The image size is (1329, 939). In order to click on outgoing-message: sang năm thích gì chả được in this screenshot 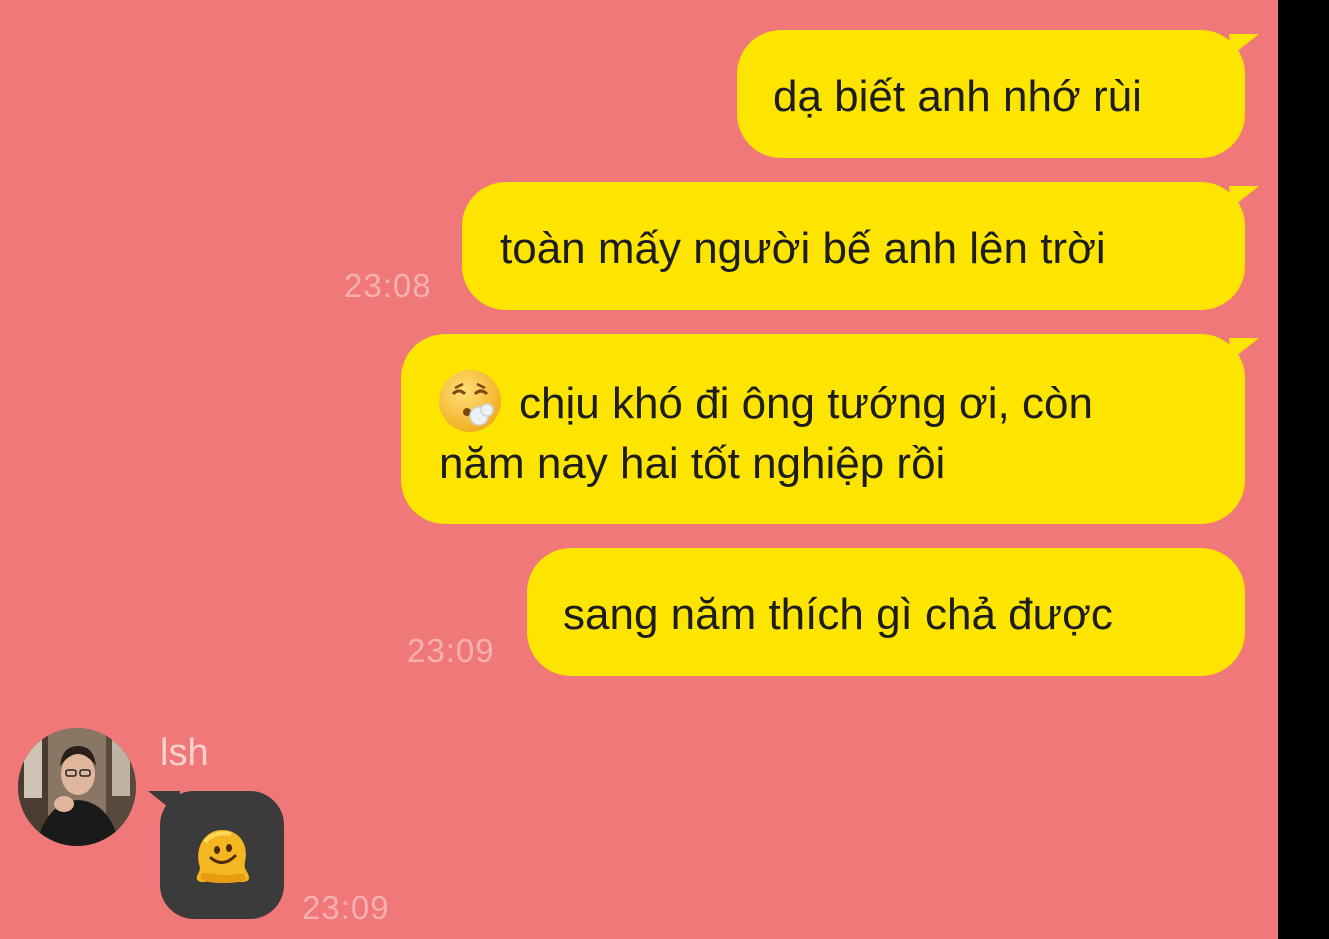, I will do `click(886, 612)`.